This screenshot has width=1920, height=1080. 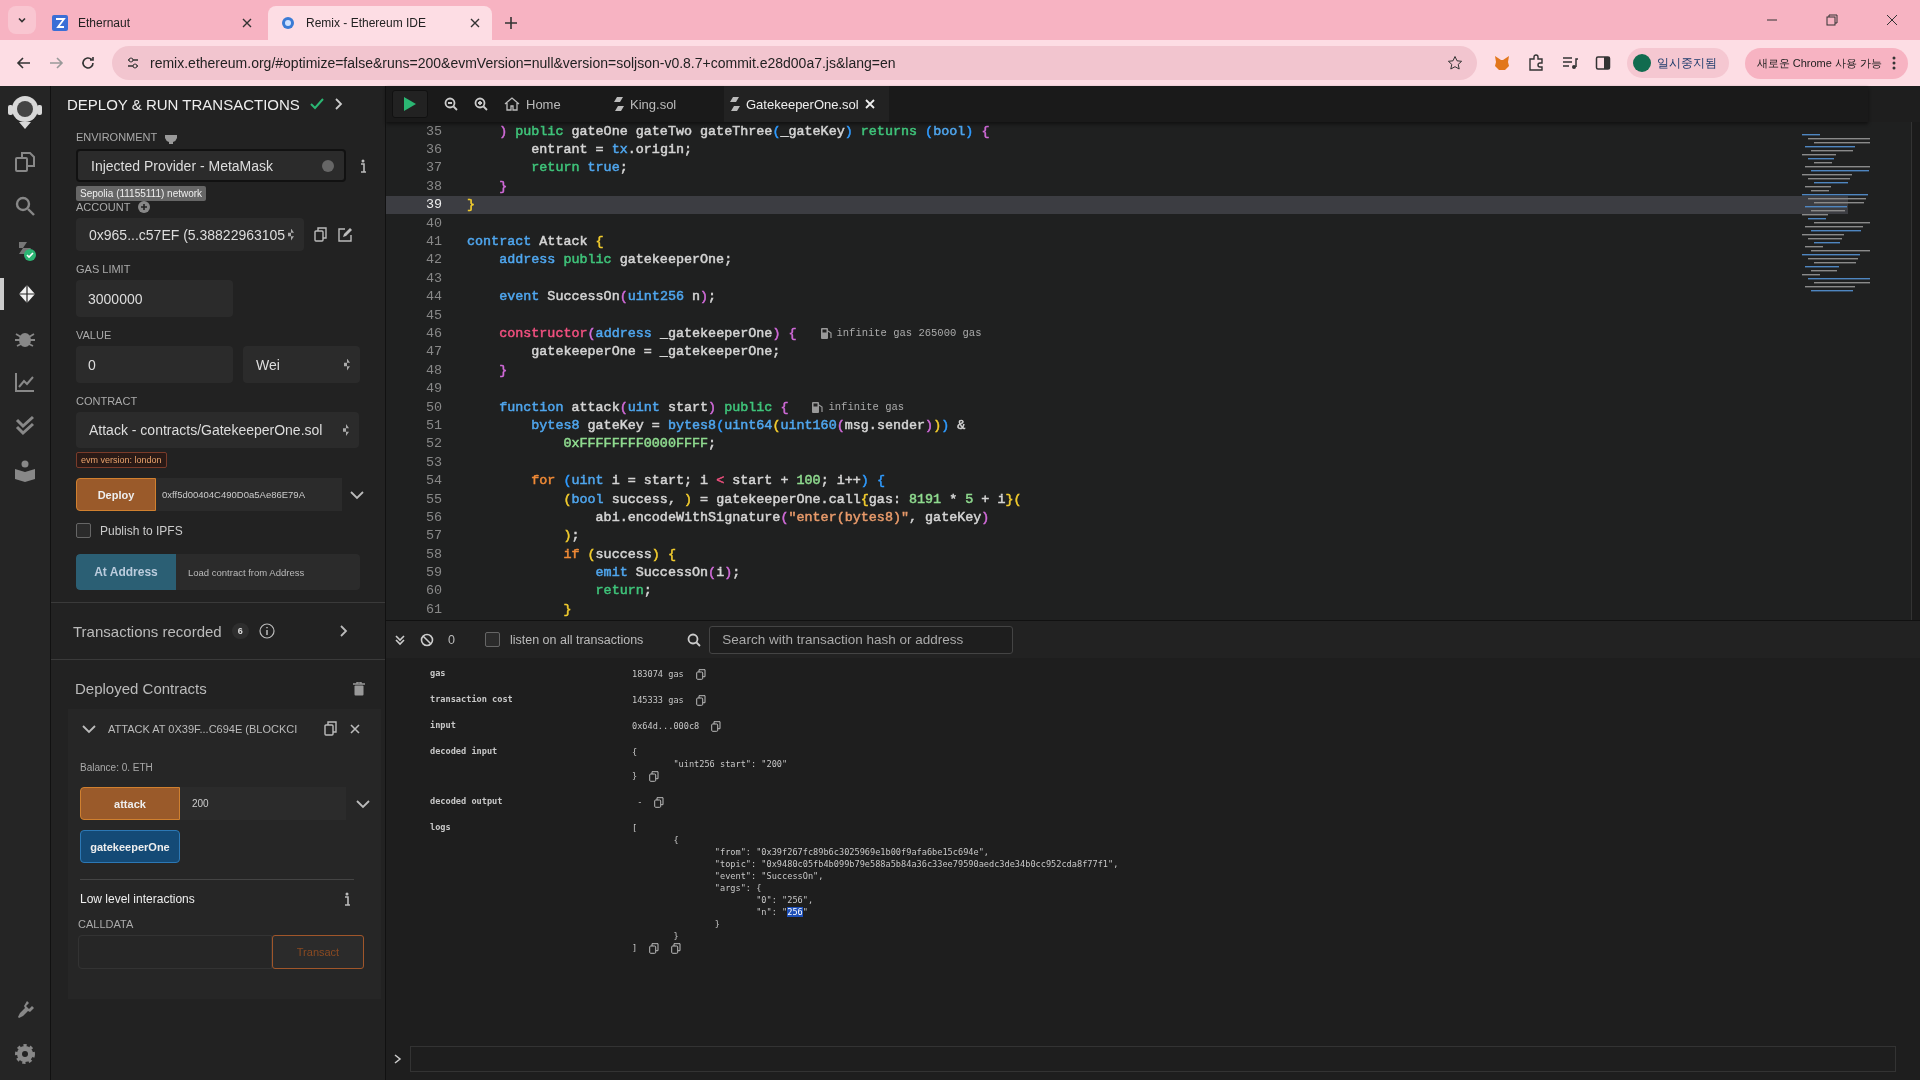 What do you see at coordinates (433, 389) in the screenshot?
I see `line-number: 49` at bounding box center [433, 389].